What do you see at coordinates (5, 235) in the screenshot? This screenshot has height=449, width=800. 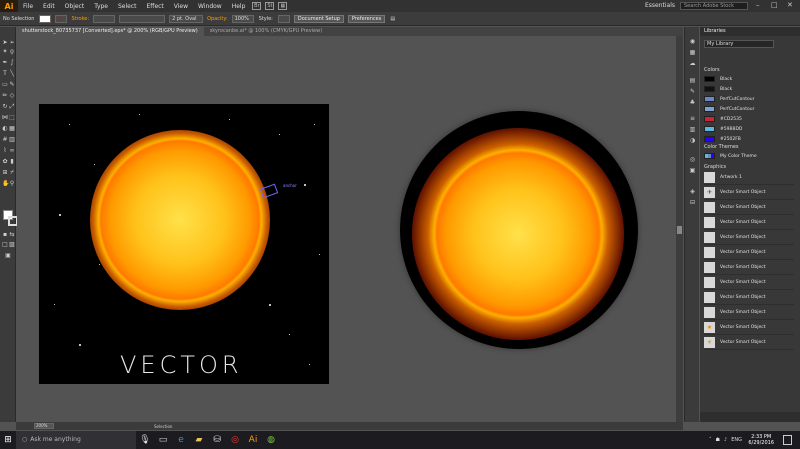 I see `default-colors-icon: ▪` at bounding box center [5, 235].